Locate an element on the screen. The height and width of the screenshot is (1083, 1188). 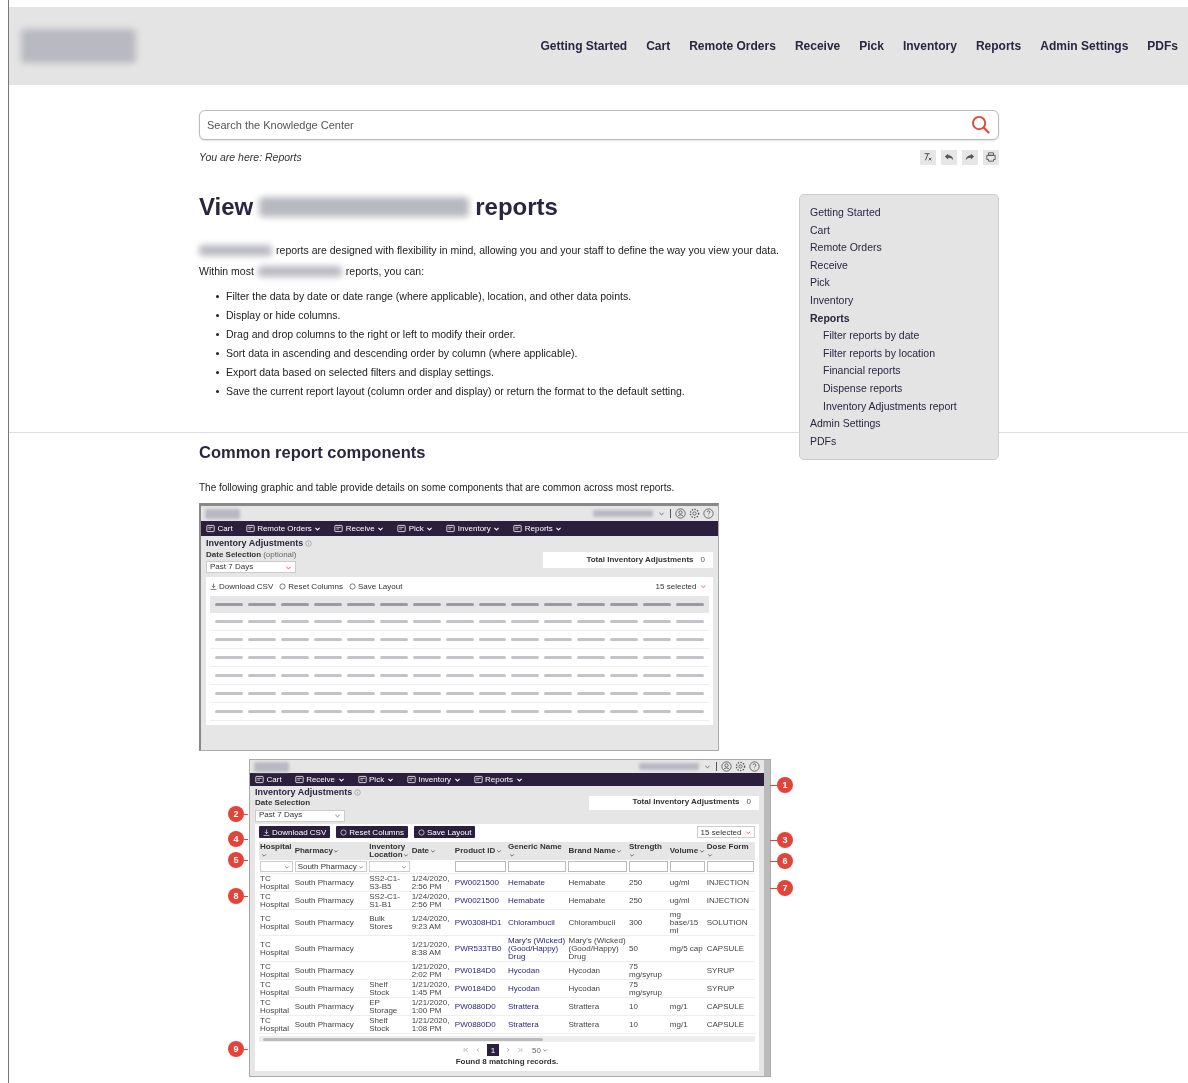
search-field: Search the Knowledge Center is located at coordinates (599, 125).